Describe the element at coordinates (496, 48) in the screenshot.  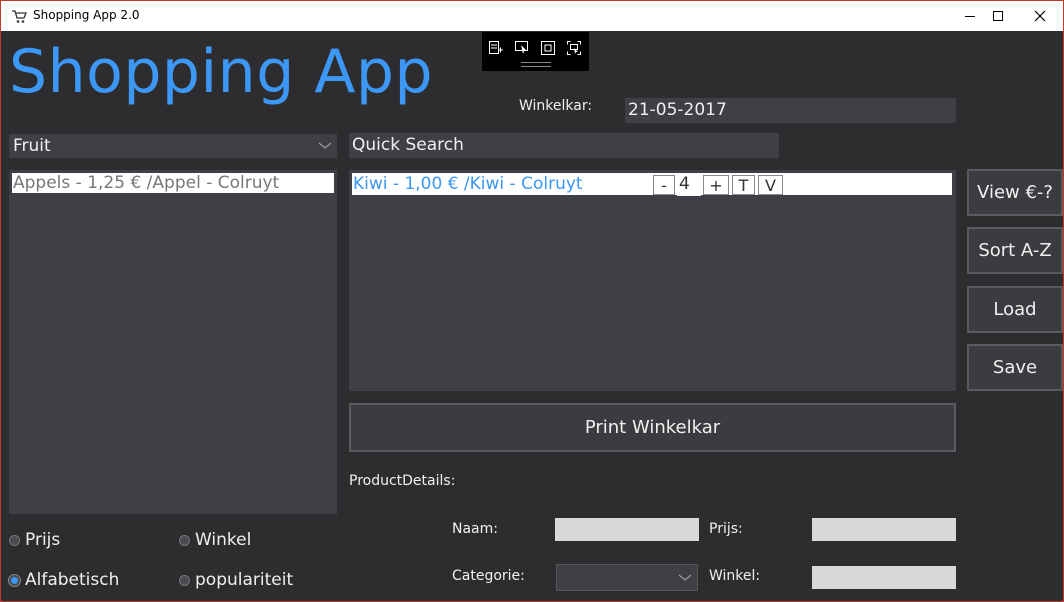
I see `live-tree-icon` at that location.